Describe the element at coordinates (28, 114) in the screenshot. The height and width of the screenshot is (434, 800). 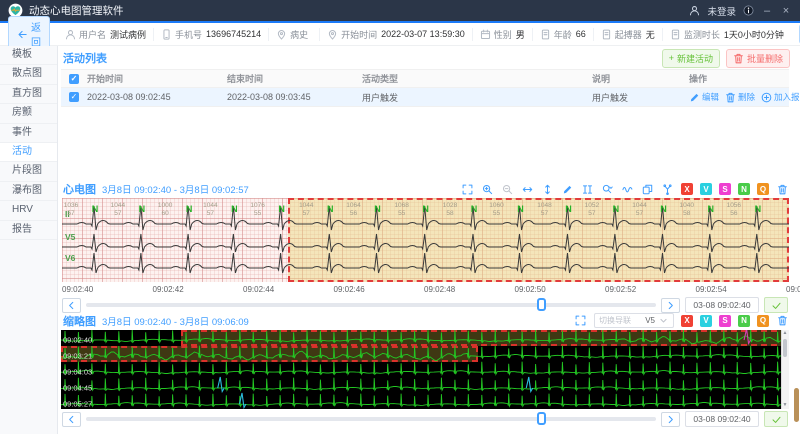
I see `sidebar-item-房颤: 房颤` at that location.